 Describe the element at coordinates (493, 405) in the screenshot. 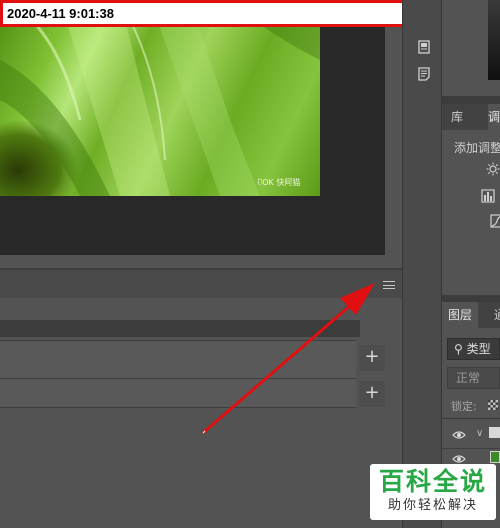

I see `lock-transparency-icon` at that location.